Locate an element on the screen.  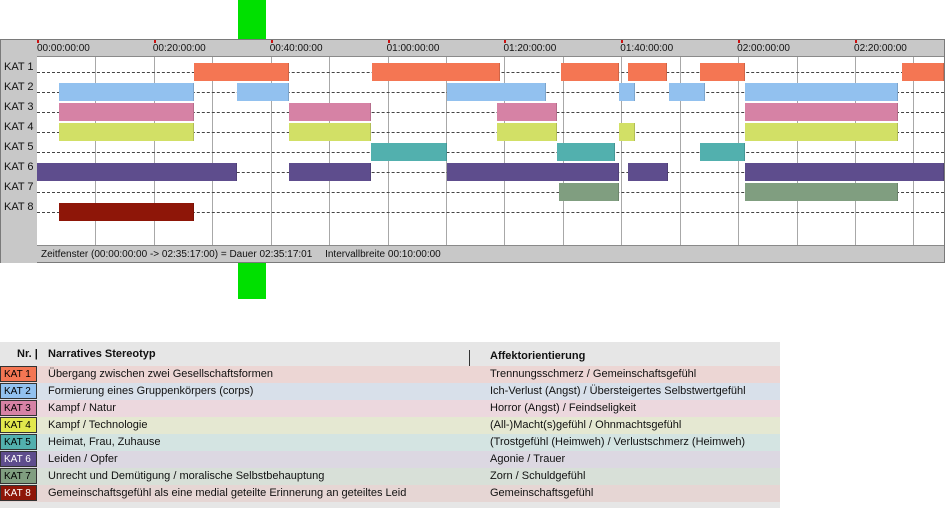
stereotyp-text: Heimat, Frau, Zuhause is located at coordinates (104, 442).